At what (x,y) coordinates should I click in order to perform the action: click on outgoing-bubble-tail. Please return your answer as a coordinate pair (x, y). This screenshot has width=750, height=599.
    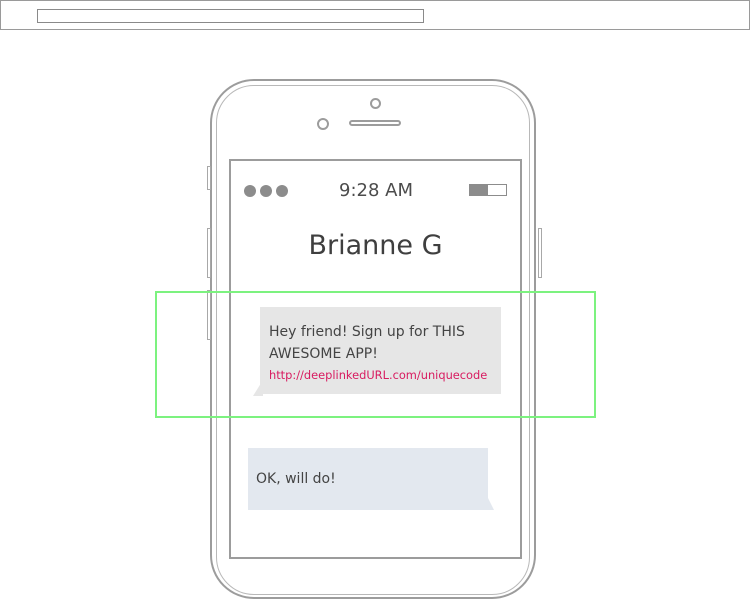
    Looking at the image, I should click on (490, 502).